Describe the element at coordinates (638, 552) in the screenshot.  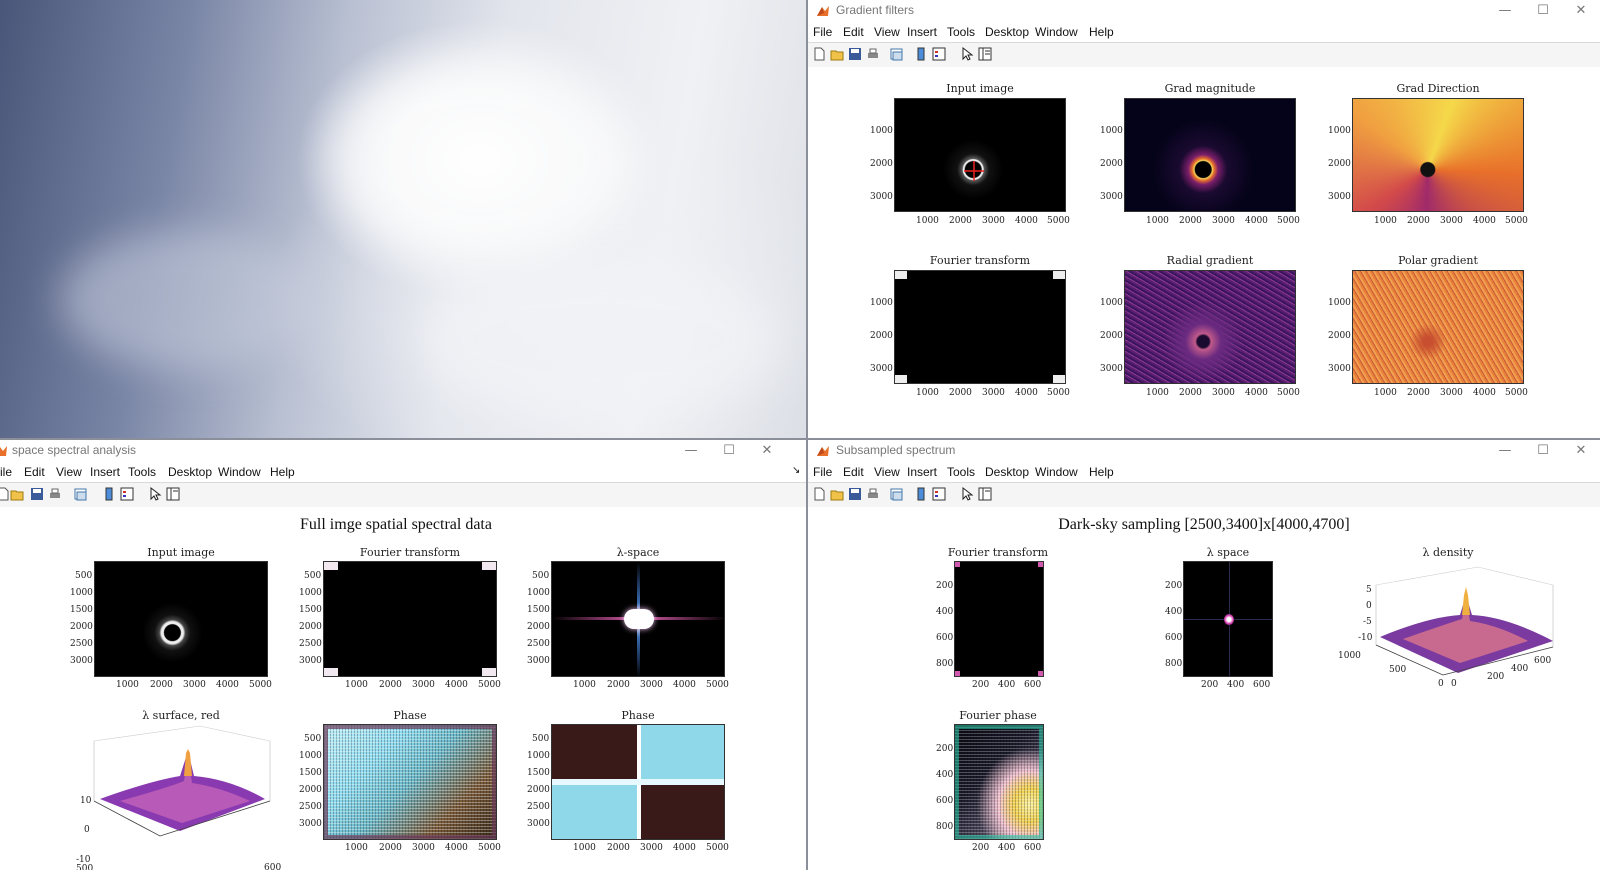
I see `axes-title: λ-space` at that location.